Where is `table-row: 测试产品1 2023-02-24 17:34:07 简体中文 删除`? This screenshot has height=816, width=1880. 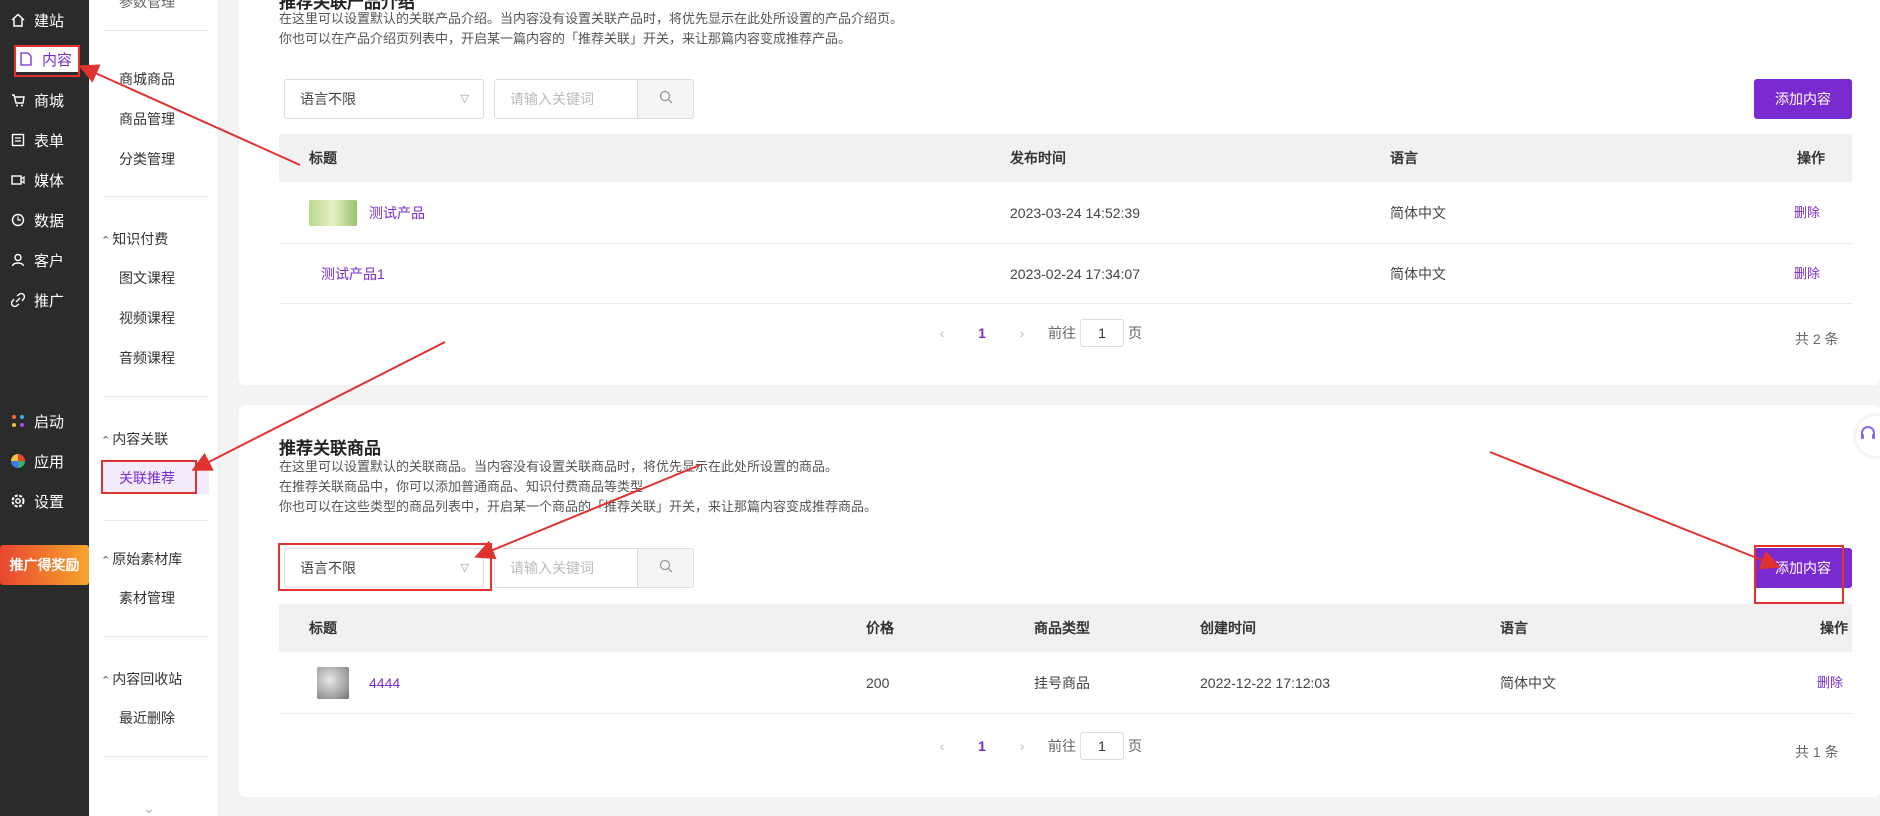 table-row: 测试产品1 2023-02-24 17:34:07 简体中文 删除 is located at coordinates (1065, 274).